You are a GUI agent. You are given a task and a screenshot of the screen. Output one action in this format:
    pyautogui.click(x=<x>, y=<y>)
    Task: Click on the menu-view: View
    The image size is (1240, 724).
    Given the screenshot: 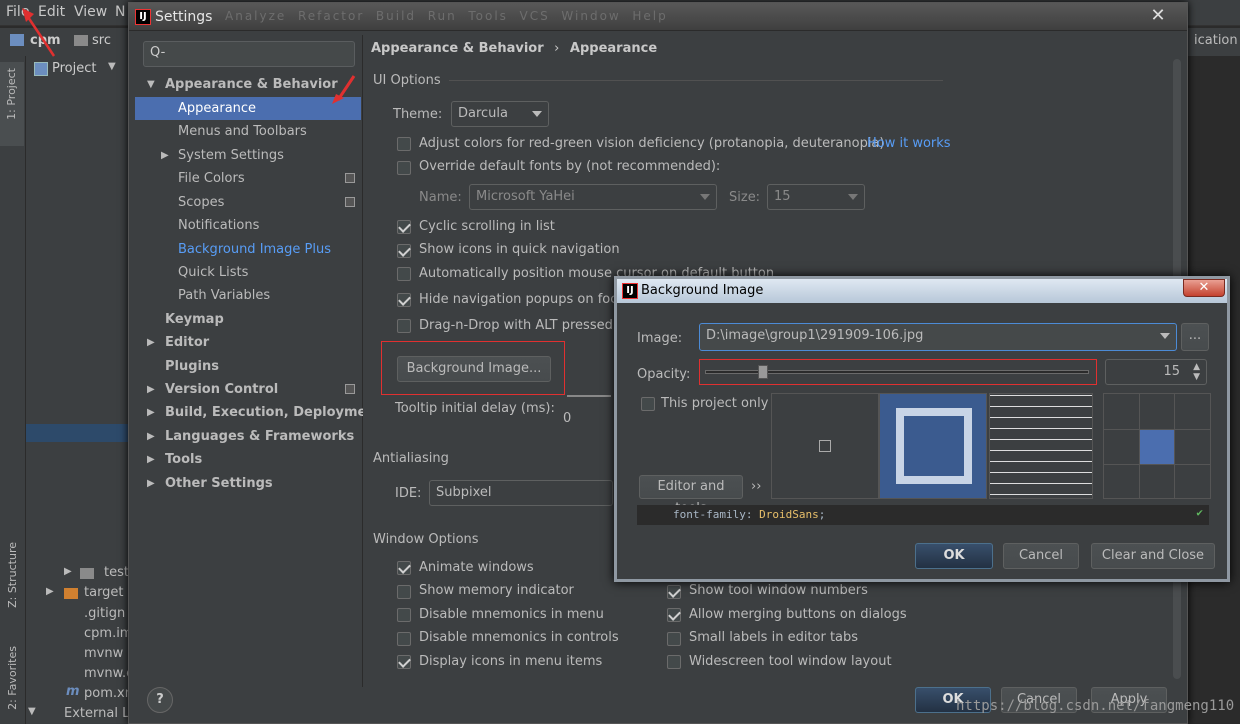 What is the action you would take?
    pyautogui.click(x=90, y=12)
    